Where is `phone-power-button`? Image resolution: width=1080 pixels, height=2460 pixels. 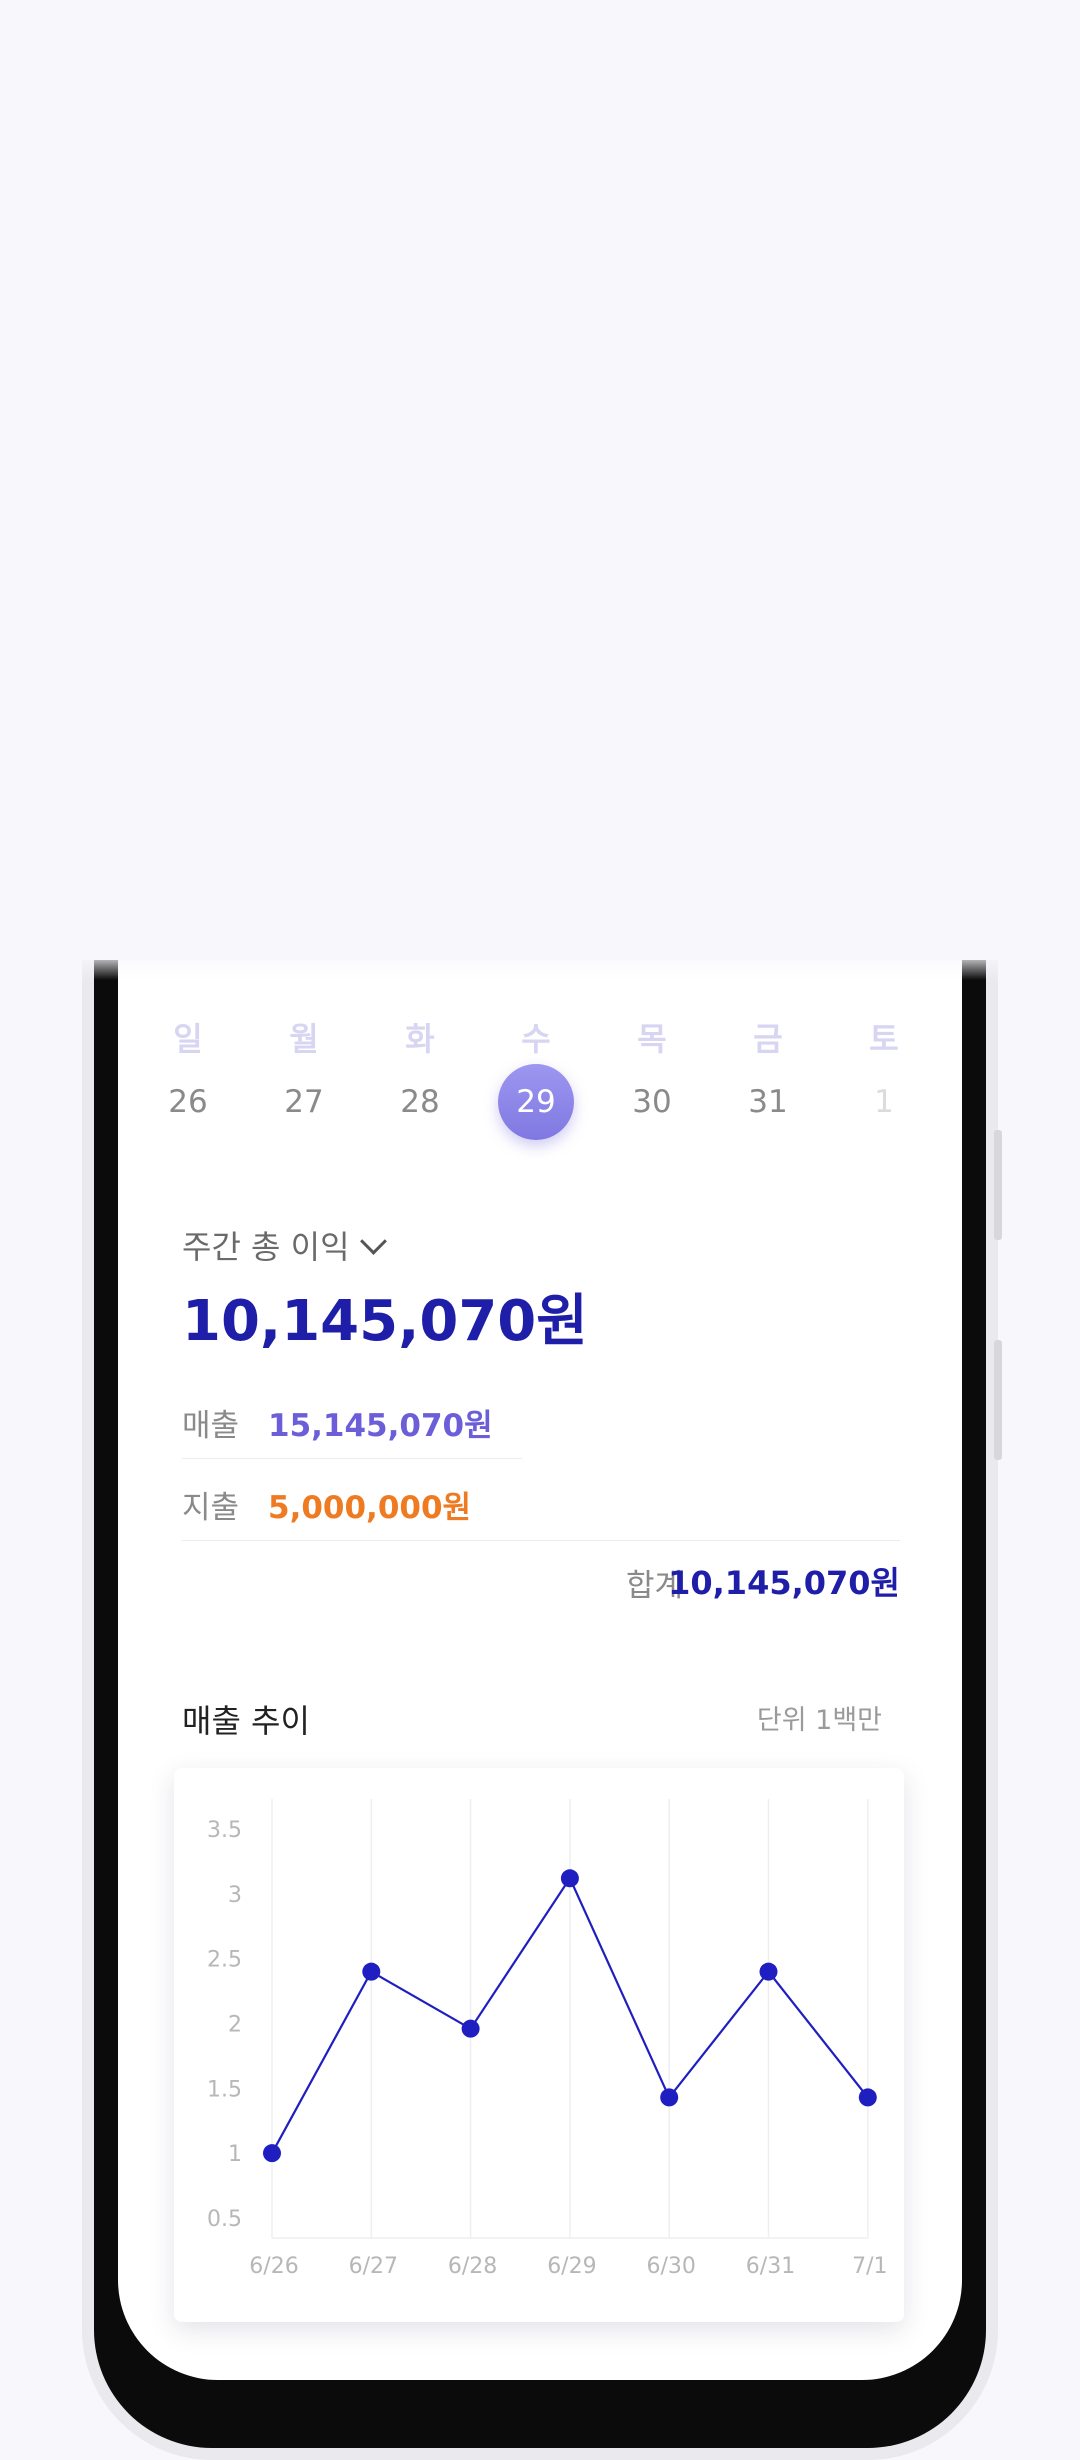
phone-power-button is located at coordinates (998, 1400).